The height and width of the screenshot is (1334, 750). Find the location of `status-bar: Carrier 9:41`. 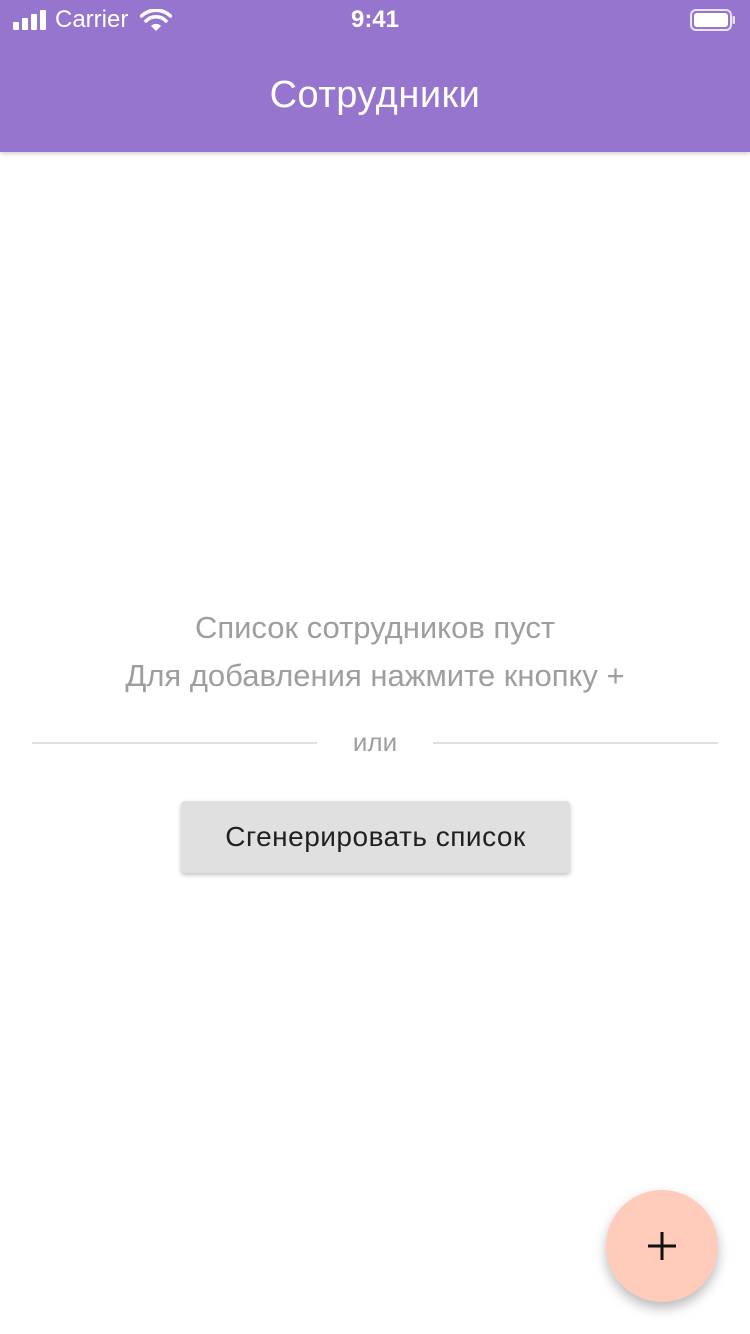

status-bar: Carrier 9:41 is located at coordinates (375, 20).